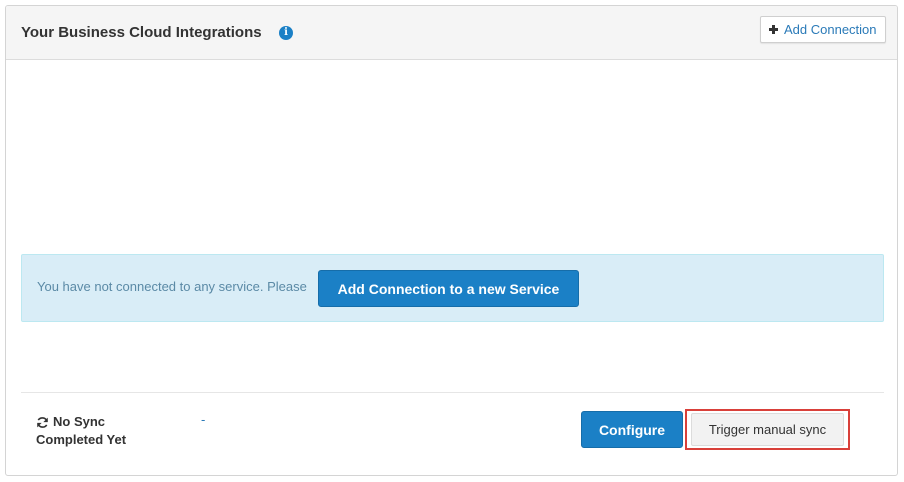 The height and width of the screenshot is (482, 904). I want to click on add-connection-button: Add Connection, so click(823, 29).